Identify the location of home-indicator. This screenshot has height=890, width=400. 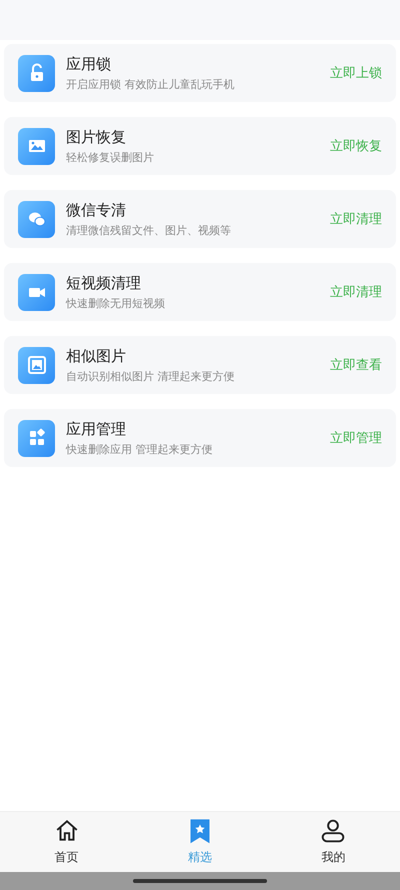
(200, 881).